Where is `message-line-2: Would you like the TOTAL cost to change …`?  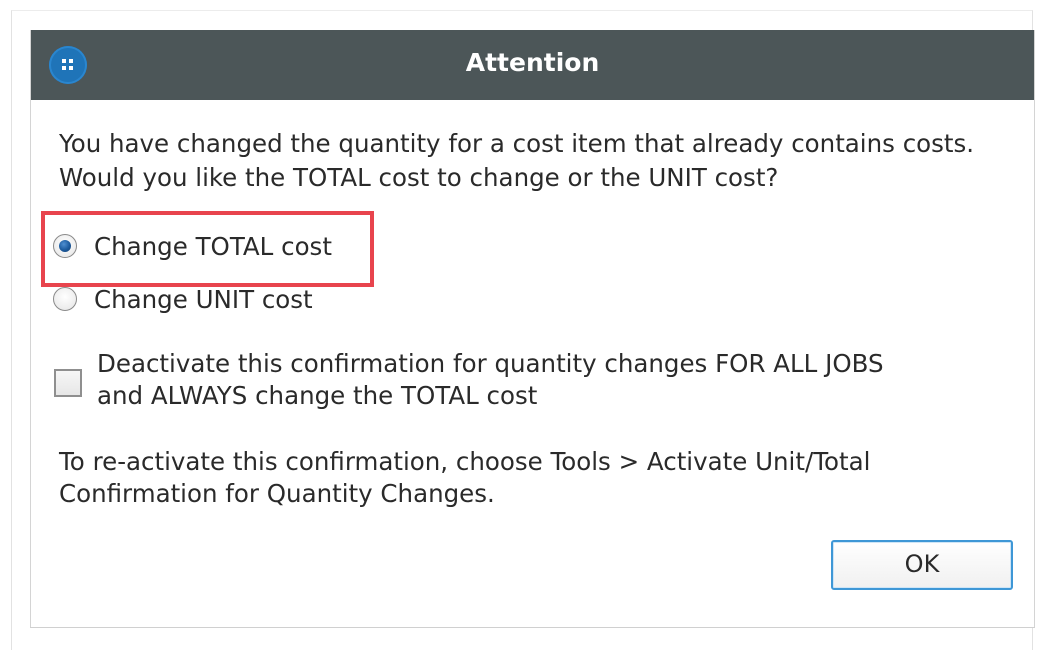
message-line-2: Would you like the TOTAL cost to change … is located at coordinates (419, 177).